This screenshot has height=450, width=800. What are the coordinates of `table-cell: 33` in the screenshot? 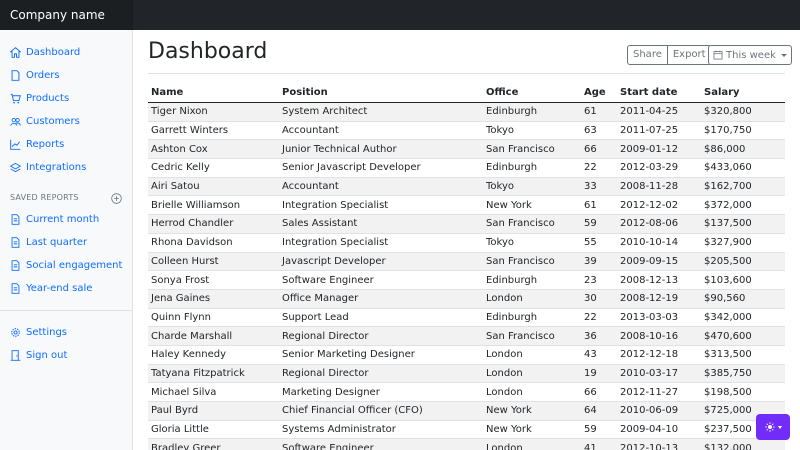 It's located at (590, 187).